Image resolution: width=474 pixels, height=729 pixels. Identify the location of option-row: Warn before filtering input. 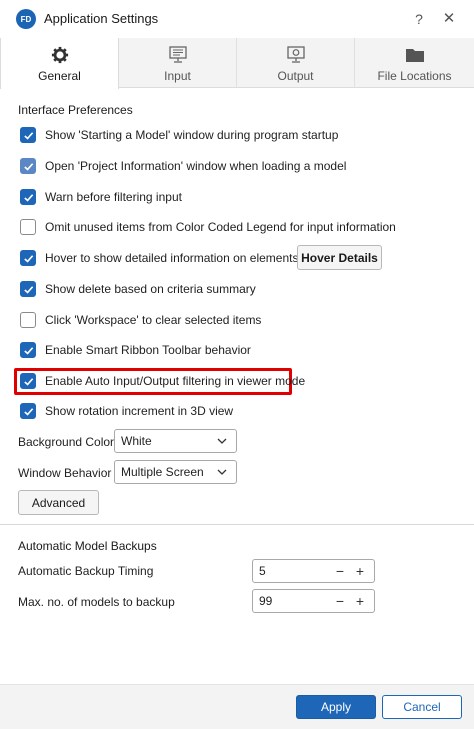
(101, 197).